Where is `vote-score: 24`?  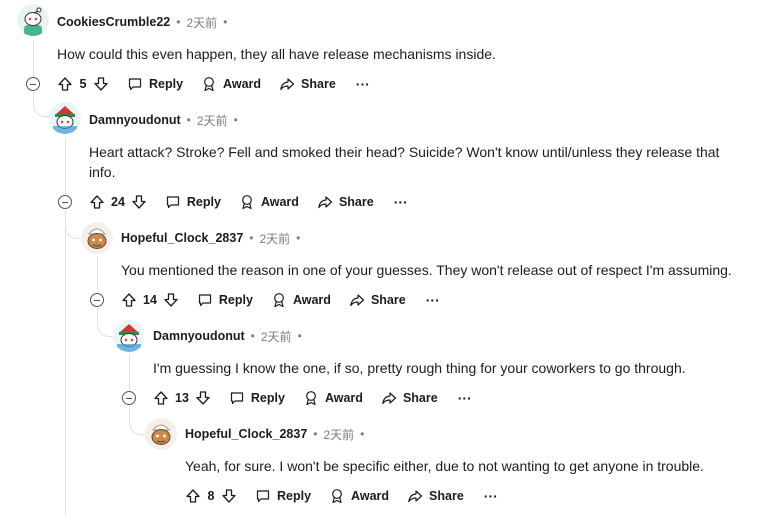 vote-score: 24 is located at coordinates (118, 202).